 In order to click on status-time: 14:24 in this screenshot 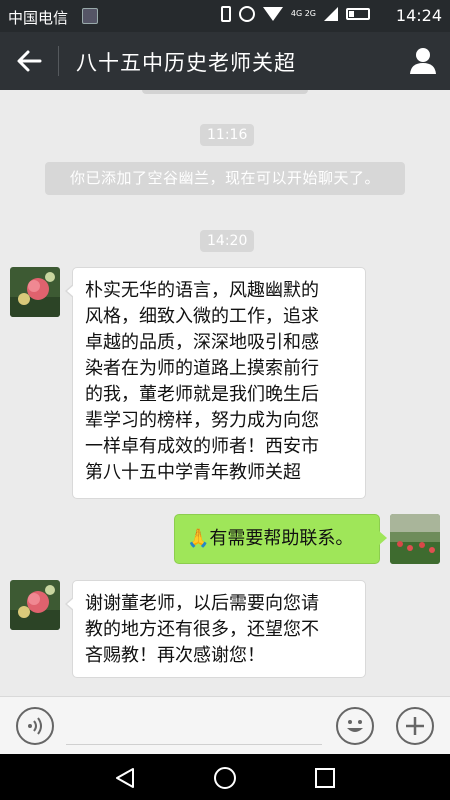, I will do `click(418, 15)`.